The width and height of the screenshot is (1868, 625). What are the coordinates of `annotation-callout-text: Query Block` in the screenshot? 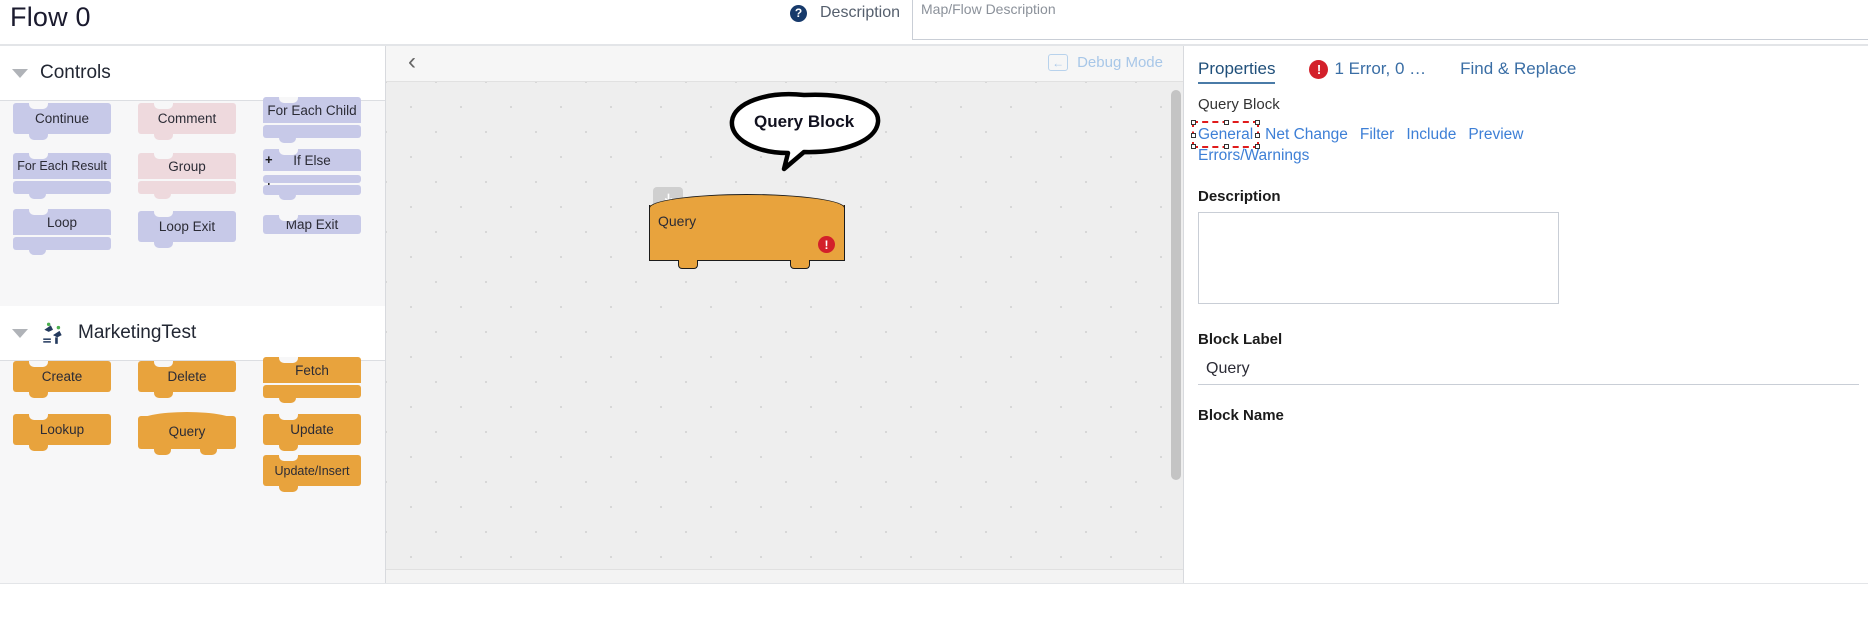 It's located at (804, 121).